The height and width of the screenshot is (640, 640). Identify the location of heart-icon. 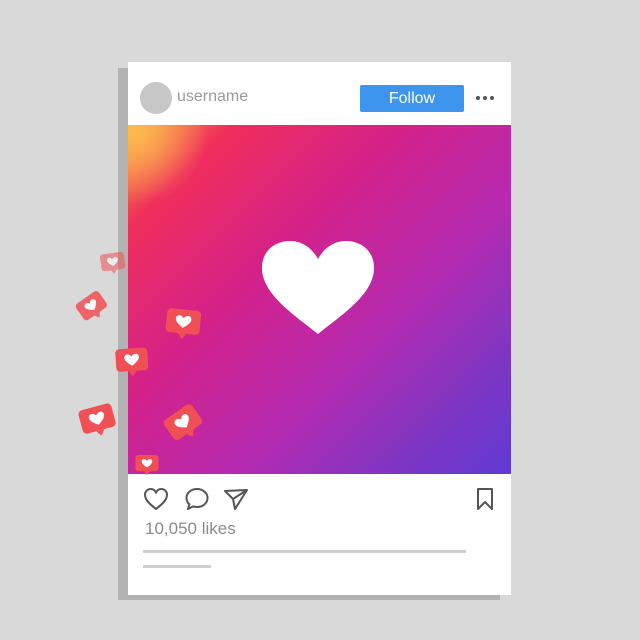
(318, 287).